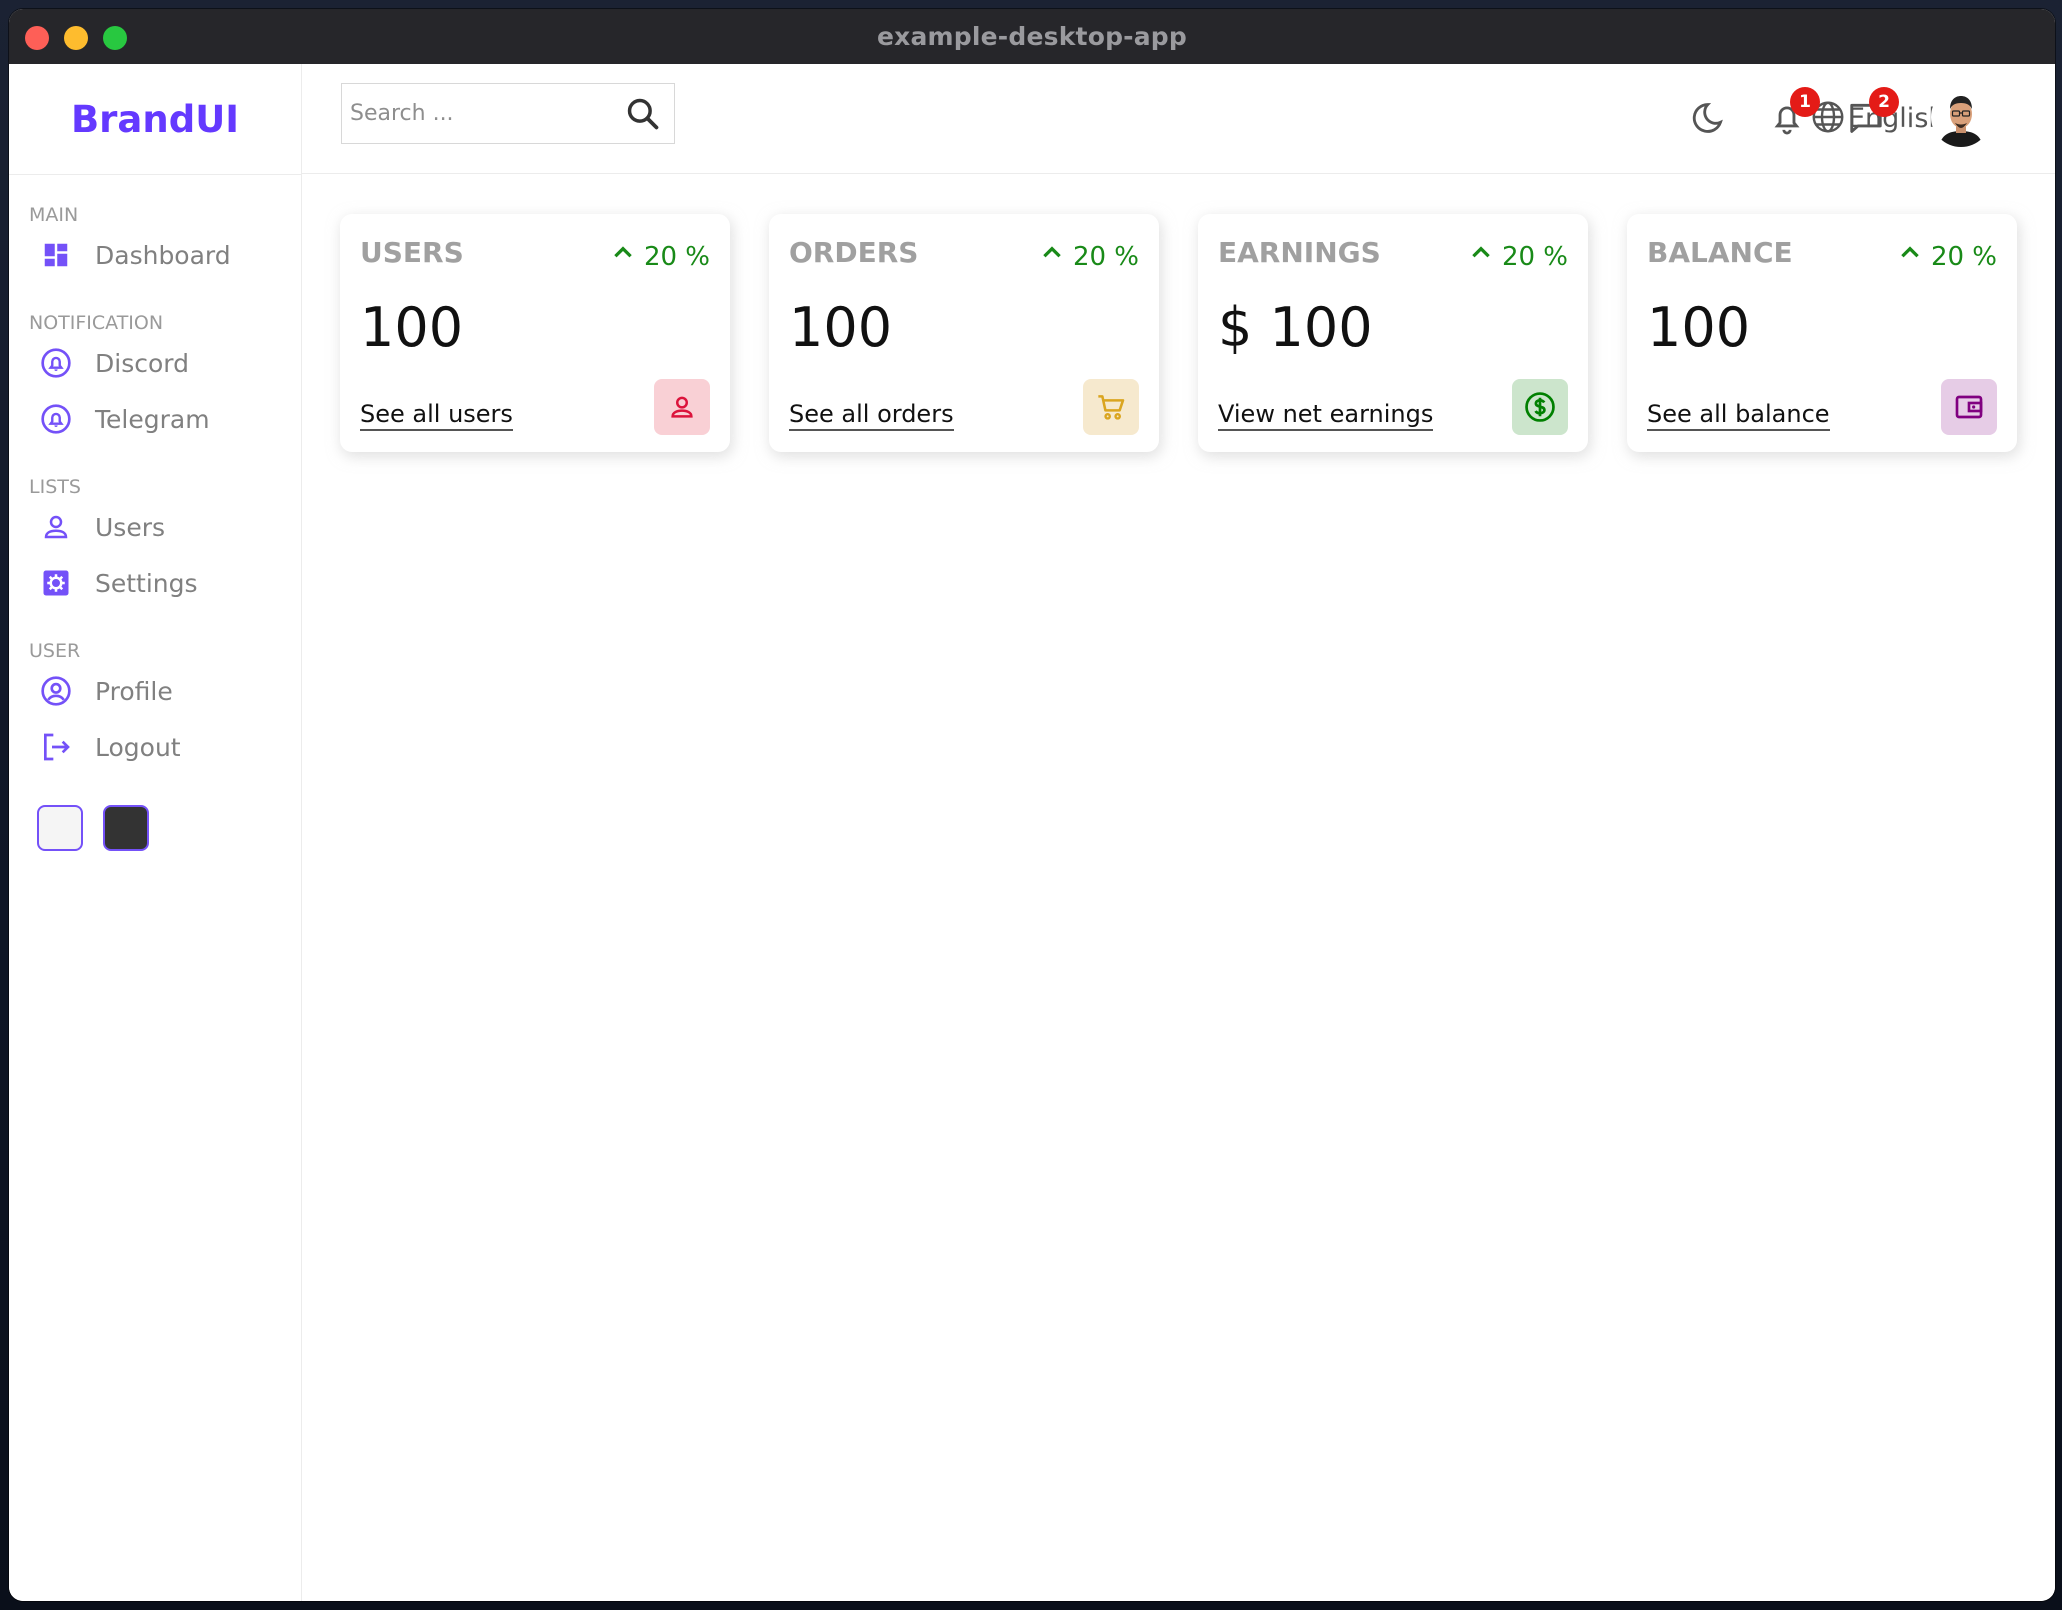 This screenshot has height=1610, width=2062. I want to click on sidebar-item-label: Logout, so click(138, 747).